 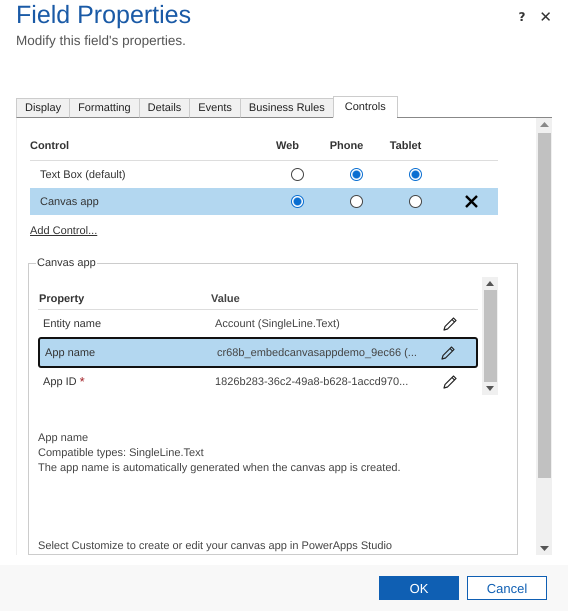 I want to click on column-header: Control, so click(x=50, y=146).